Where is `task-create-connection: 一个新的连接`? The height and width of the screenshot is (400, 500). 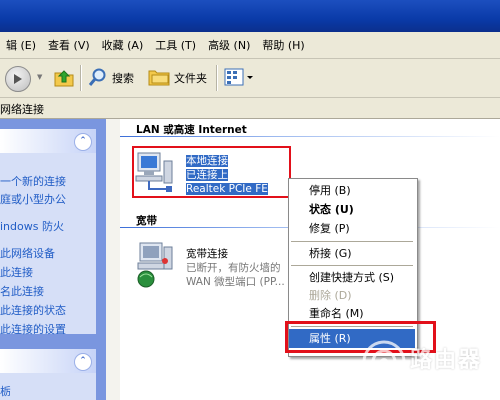 task-create-connection: 一个新的连接 is located at coordinates (33, 181).